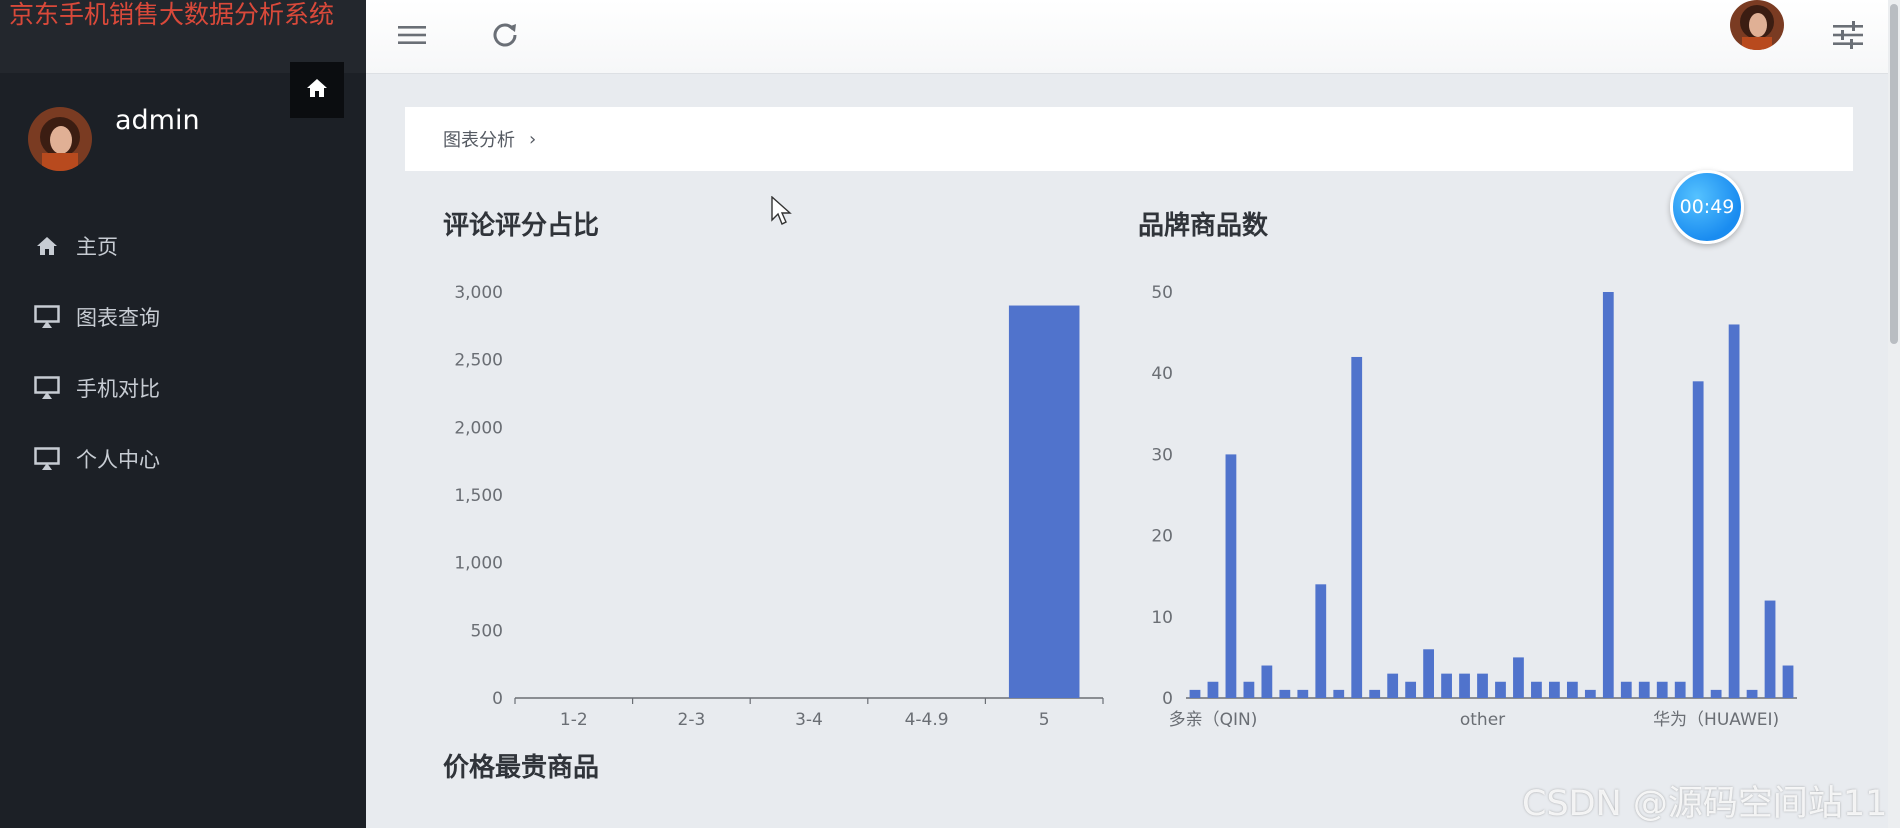 This screenshot has width=1900, height=828. I want to click on y-tick-label: 30, so click(1162, 455).